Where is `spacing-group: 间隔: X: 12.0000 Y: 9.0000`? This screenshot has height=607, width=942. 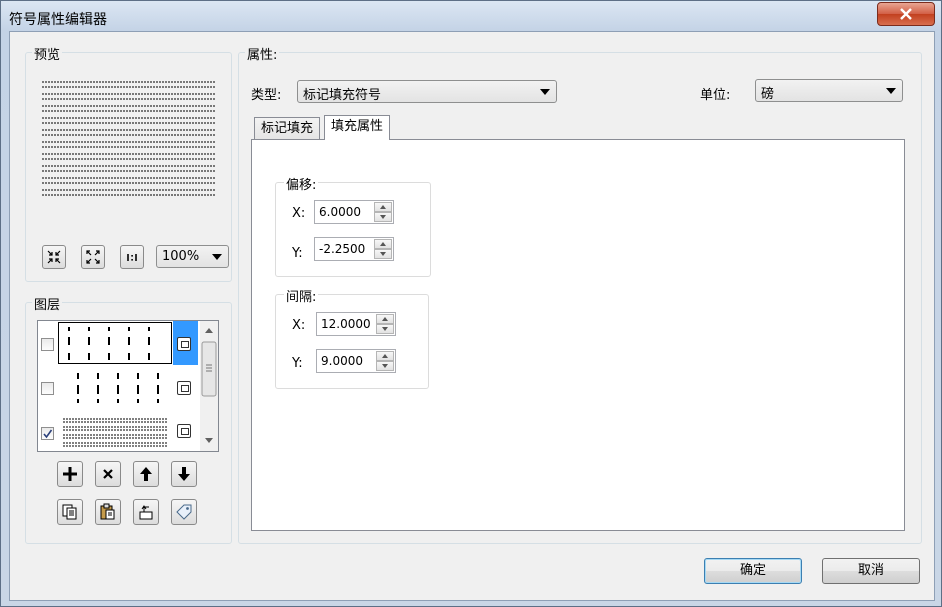
spacing-group: 间隔: X: 12.0000 Y: 9.0000 is located at coordinates (352, 337).